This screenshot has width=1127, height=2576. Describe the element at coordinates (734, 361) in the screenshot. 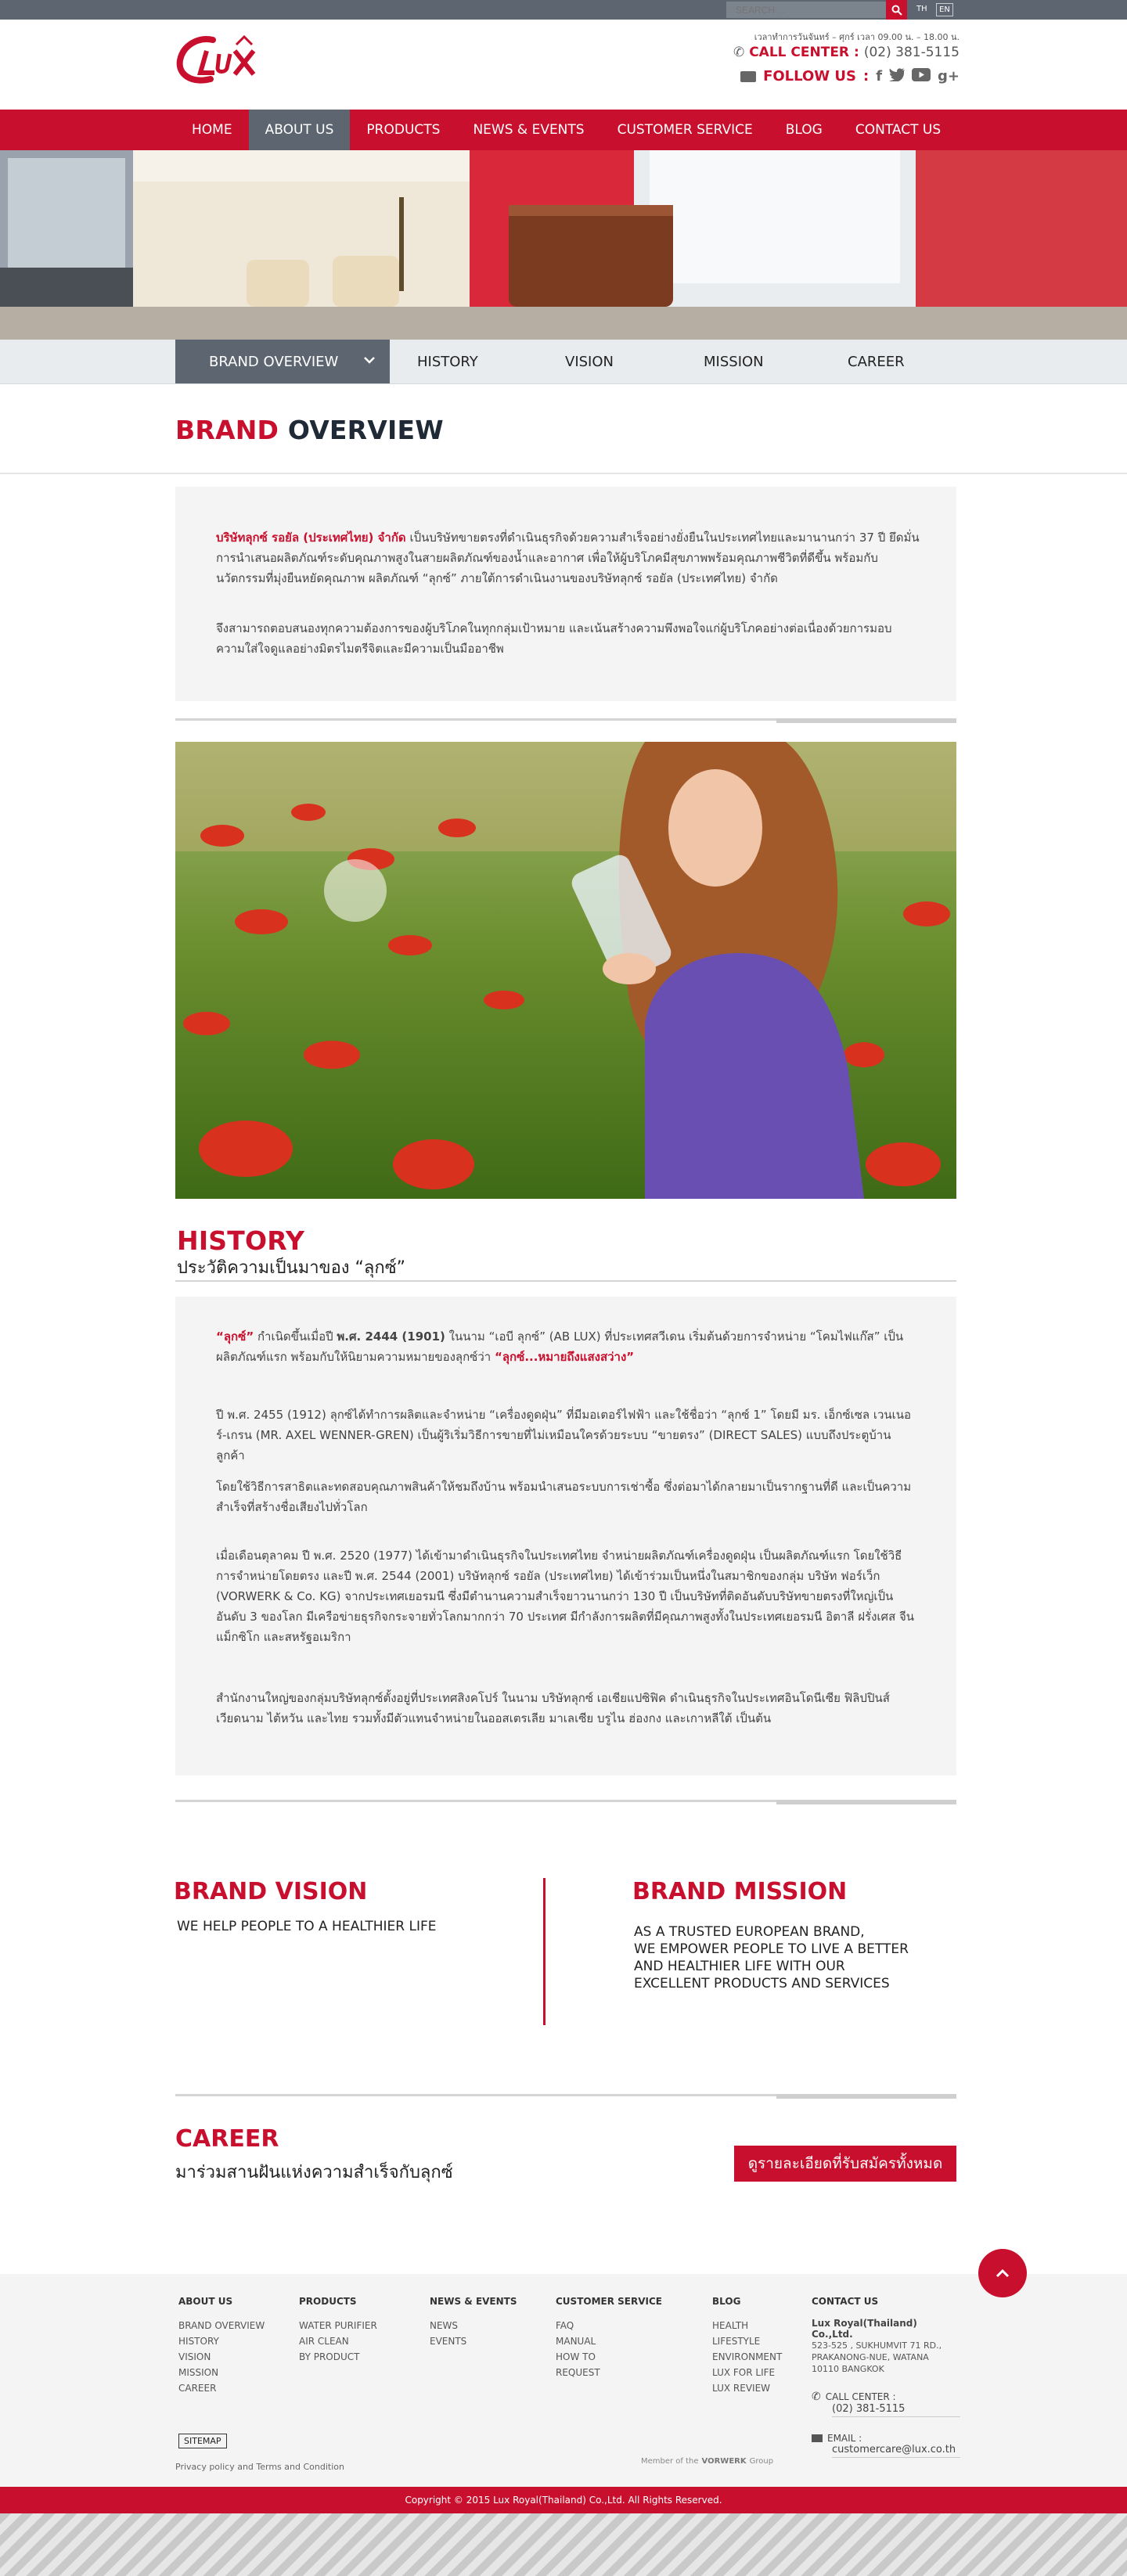

I see `subnav-mission: MISSION` at that location.